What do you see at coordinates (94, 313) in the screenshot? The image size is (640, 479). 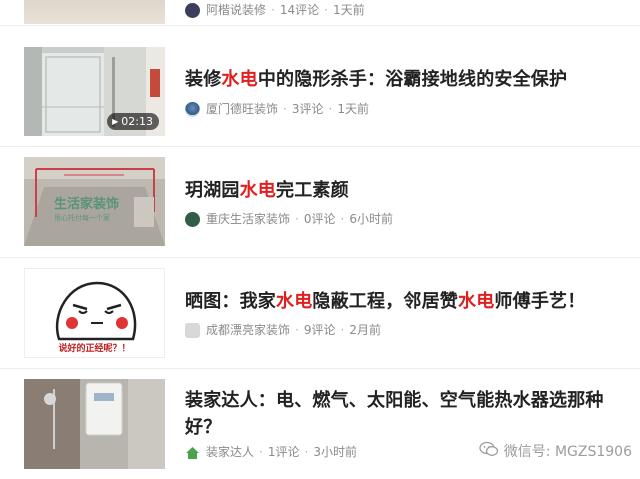 I see `article-thumbnail: 说好的正经呢？！` at bounding box center [94, 313].